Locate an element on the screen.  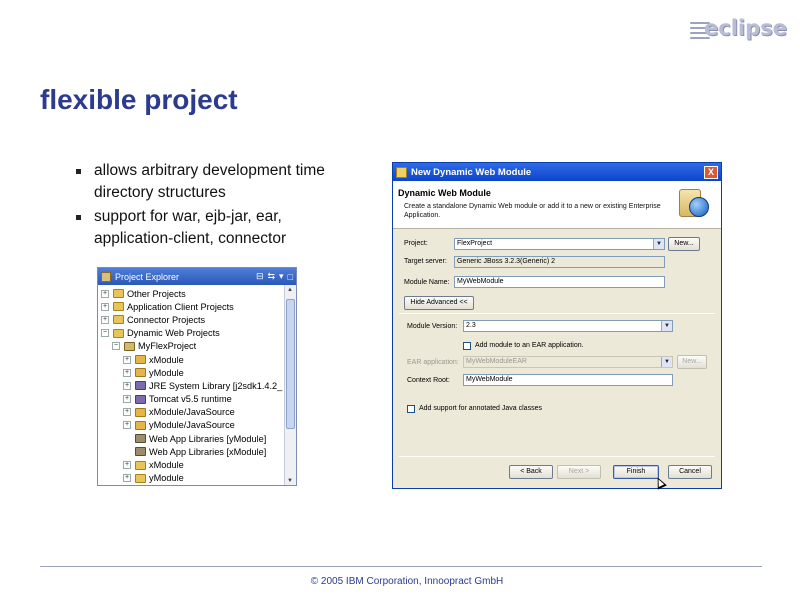
annotated-classes-label: Add support for annotated Java classes is located at coordinates (480, 408).